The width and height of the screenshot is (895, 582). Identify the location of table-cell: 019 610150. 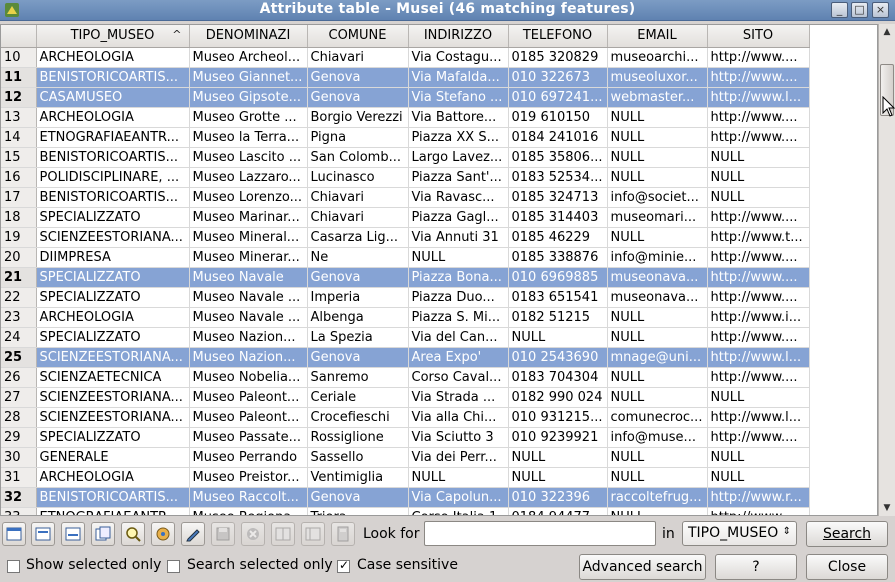
(558, 117).